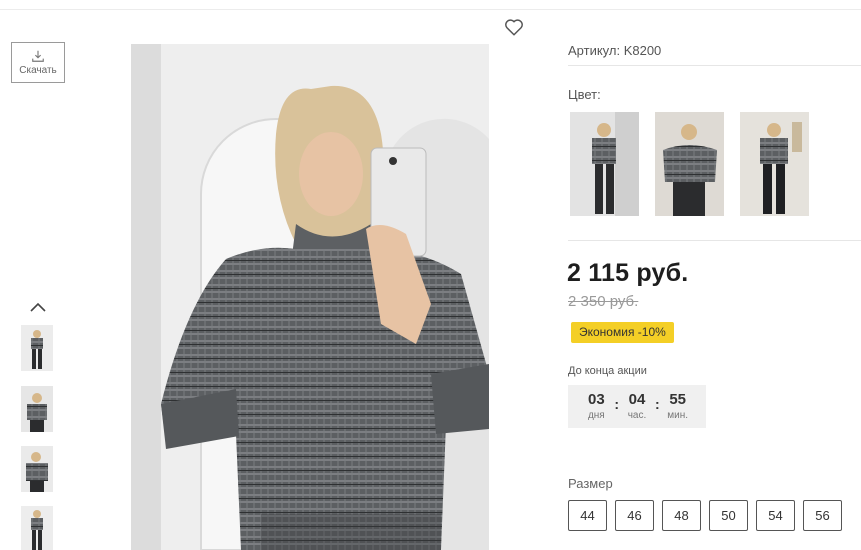 This screenshot has width=861, height=550. What do you see at coordinates (822, 515) in the screenshot?
I see `size-option-56: 56` at bounding box center [822, 515].